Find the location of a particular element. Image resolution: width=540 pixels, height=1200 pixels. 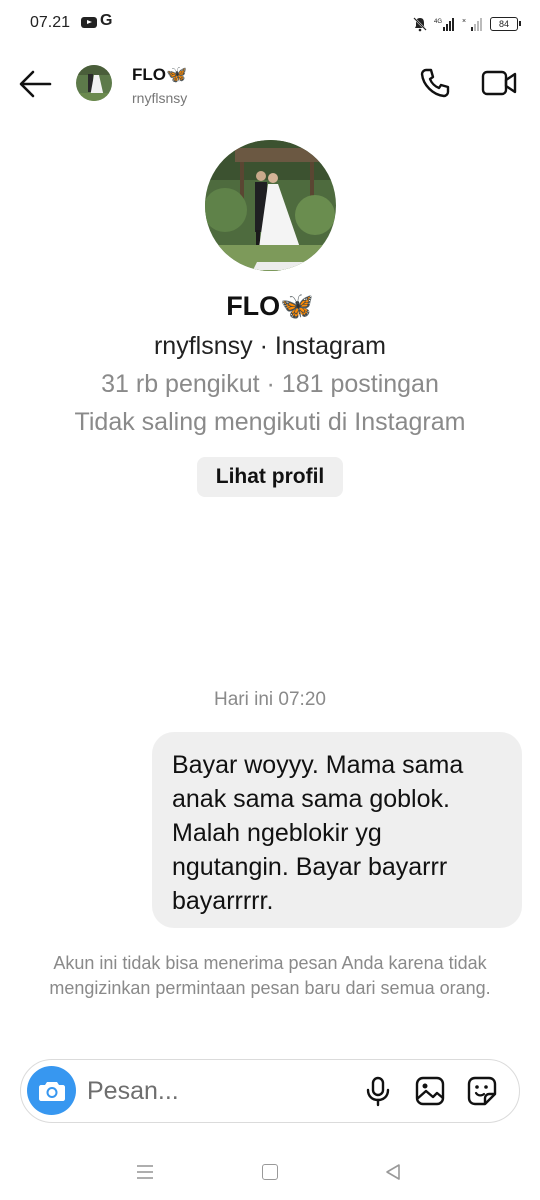

profile-name: FLO🦋 is located at coordinates (270, 306).